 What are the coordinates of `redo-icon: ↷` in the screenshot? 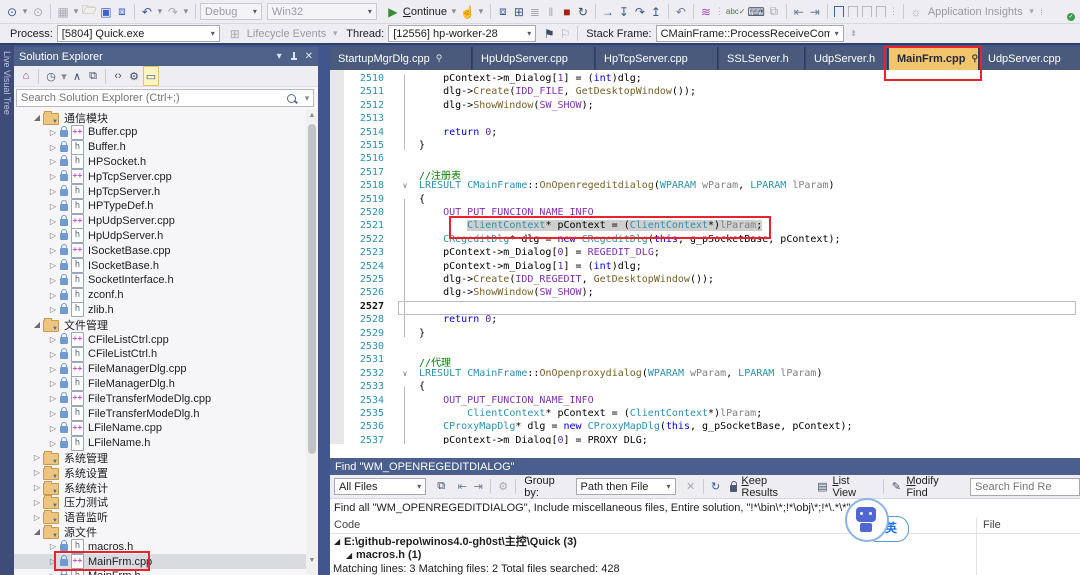 It's located at (173, 12).